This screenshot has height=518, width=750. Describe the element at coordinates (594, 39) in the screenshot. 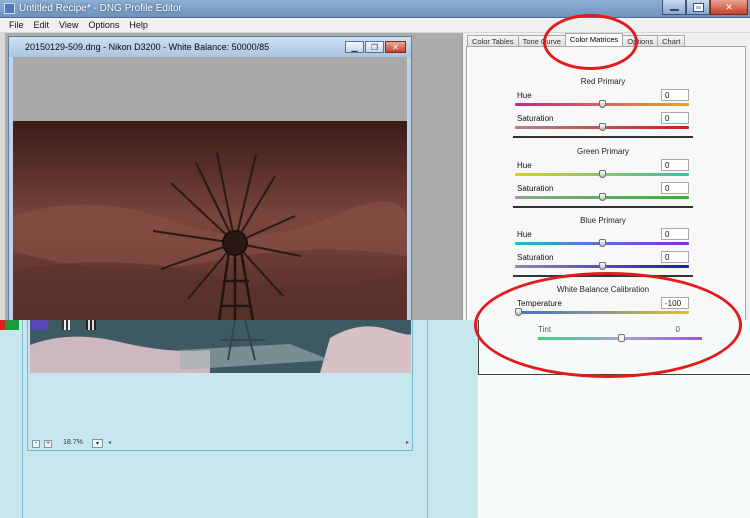

I see `tab-color-matrices: Color Matrices` at that location.